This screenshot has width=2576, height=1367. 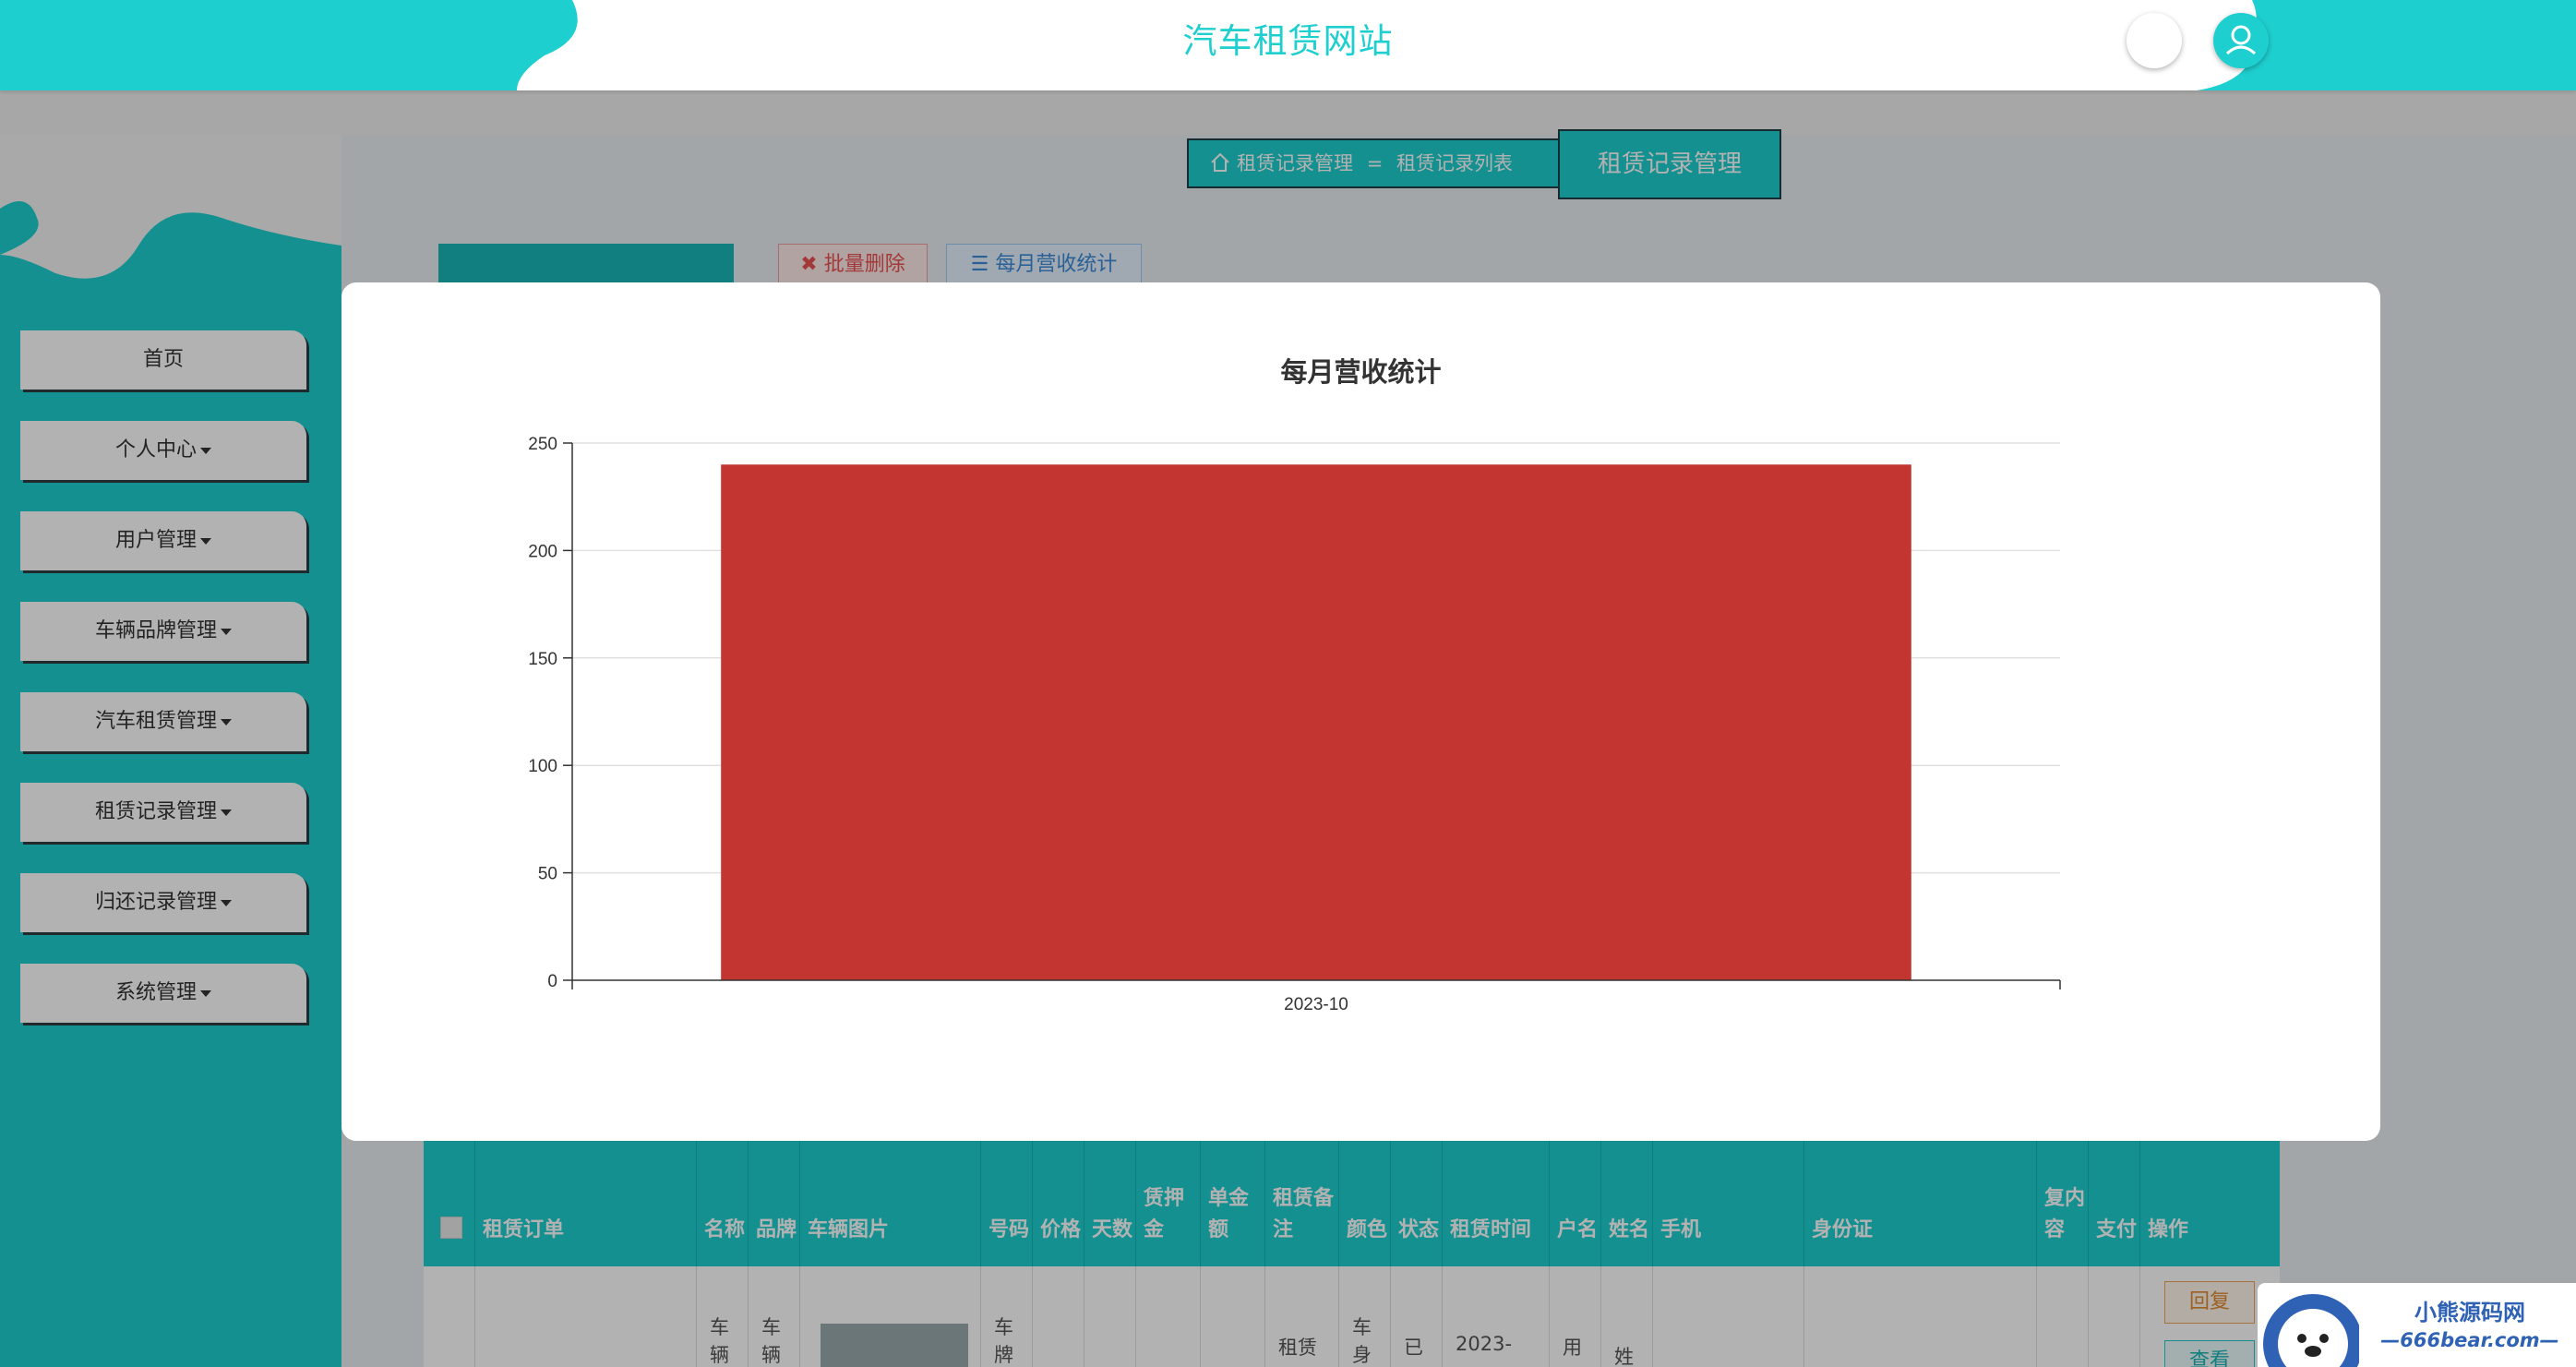 What do you see at coordinates (543, 766) in the screenshot?
I see `y-tick-label: 100` at bounding box center [543, 766].